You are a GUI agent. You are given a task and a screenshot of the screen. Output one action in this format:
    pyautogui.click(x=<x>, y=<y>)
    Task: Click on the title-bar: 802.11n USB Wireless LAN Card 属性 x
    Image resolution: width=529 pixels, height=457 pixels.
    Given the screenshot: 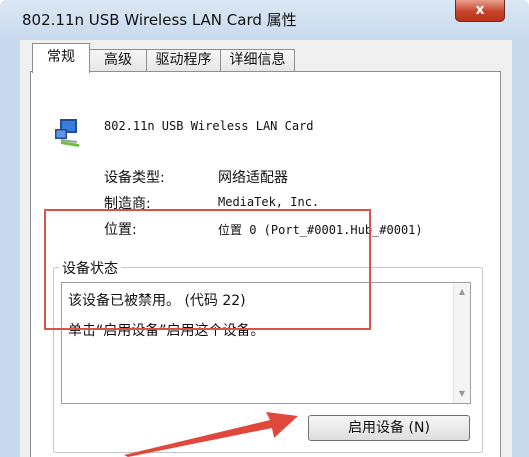 What is the action you would take?
    pyautogui.click(x=264, y=20)
    